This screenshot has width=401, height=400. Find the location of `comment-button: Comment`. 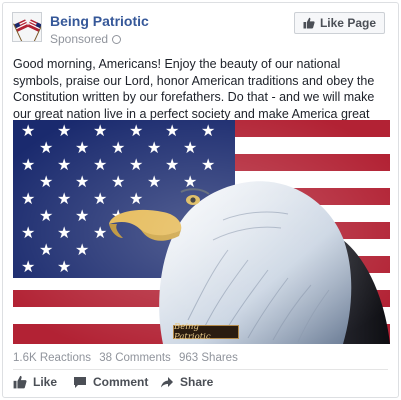

comment-button: Comment is located at coordinates (110, 382).